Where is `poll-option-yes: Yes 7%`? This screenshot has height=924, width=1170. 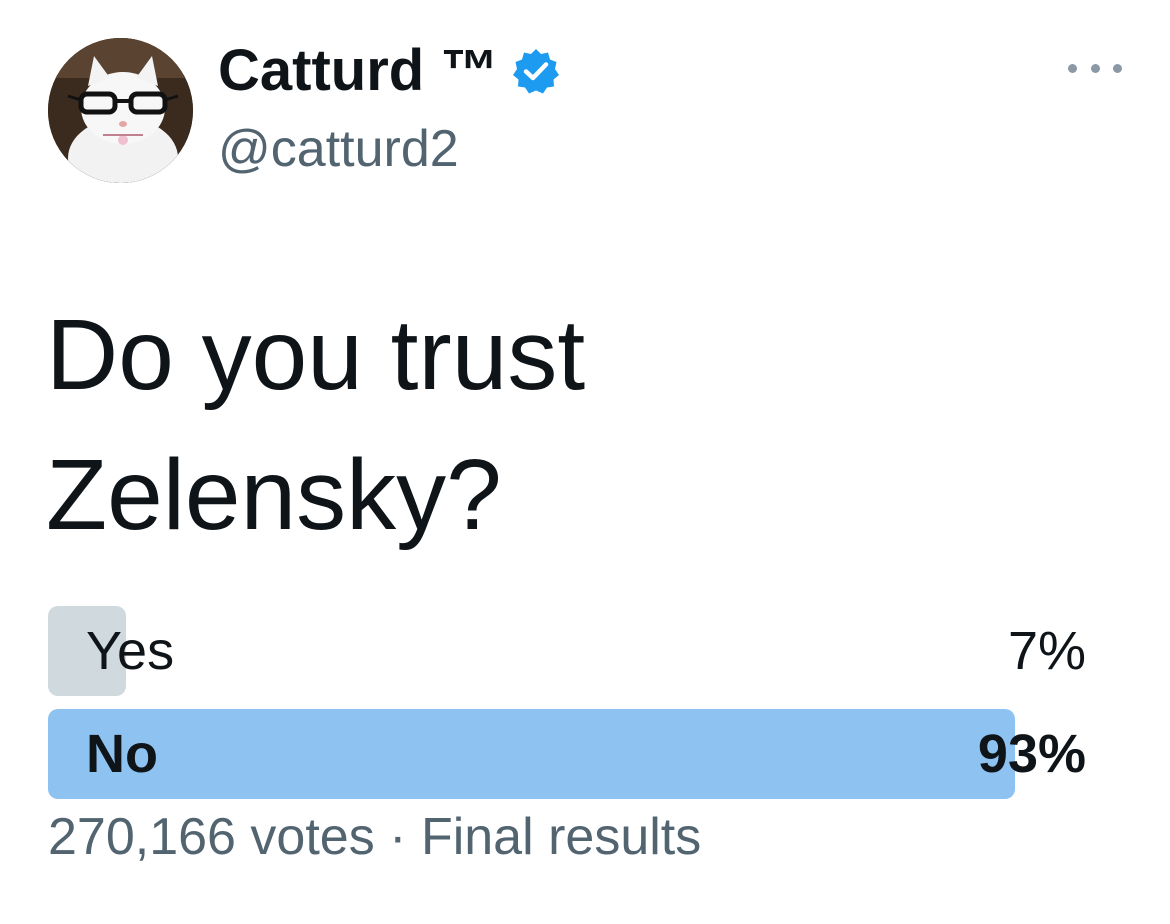 poll-option-yes: Yes 7% is located at coordinates (568, 651).